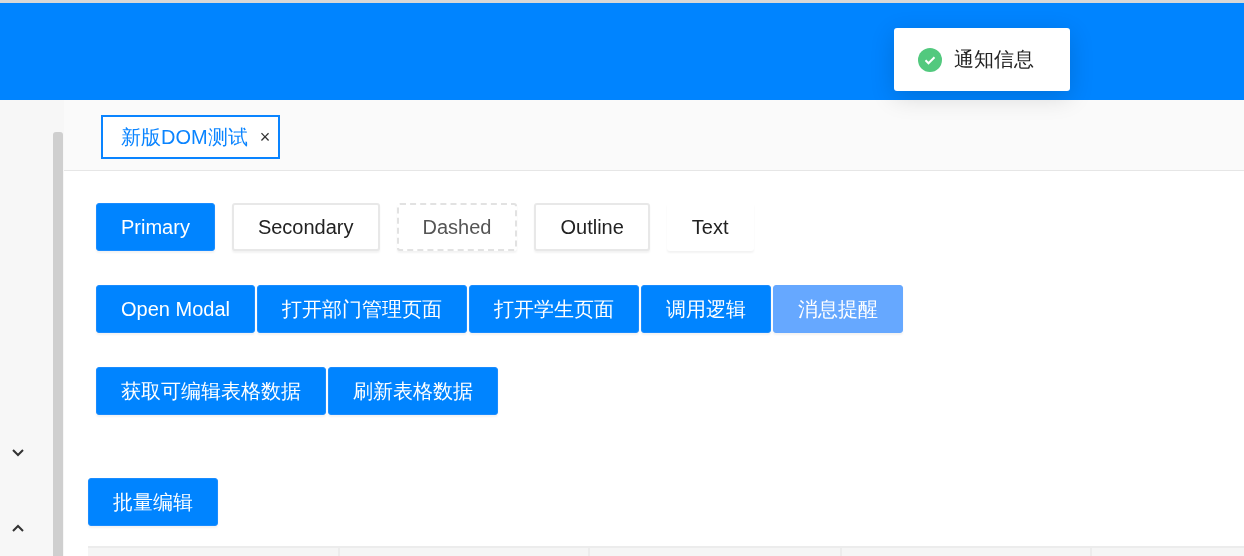 The image size is (1244, 556). Describe the element at coordinates (361, 309) in the screenshot. I see `button: 打开部门管理页面` at that location.